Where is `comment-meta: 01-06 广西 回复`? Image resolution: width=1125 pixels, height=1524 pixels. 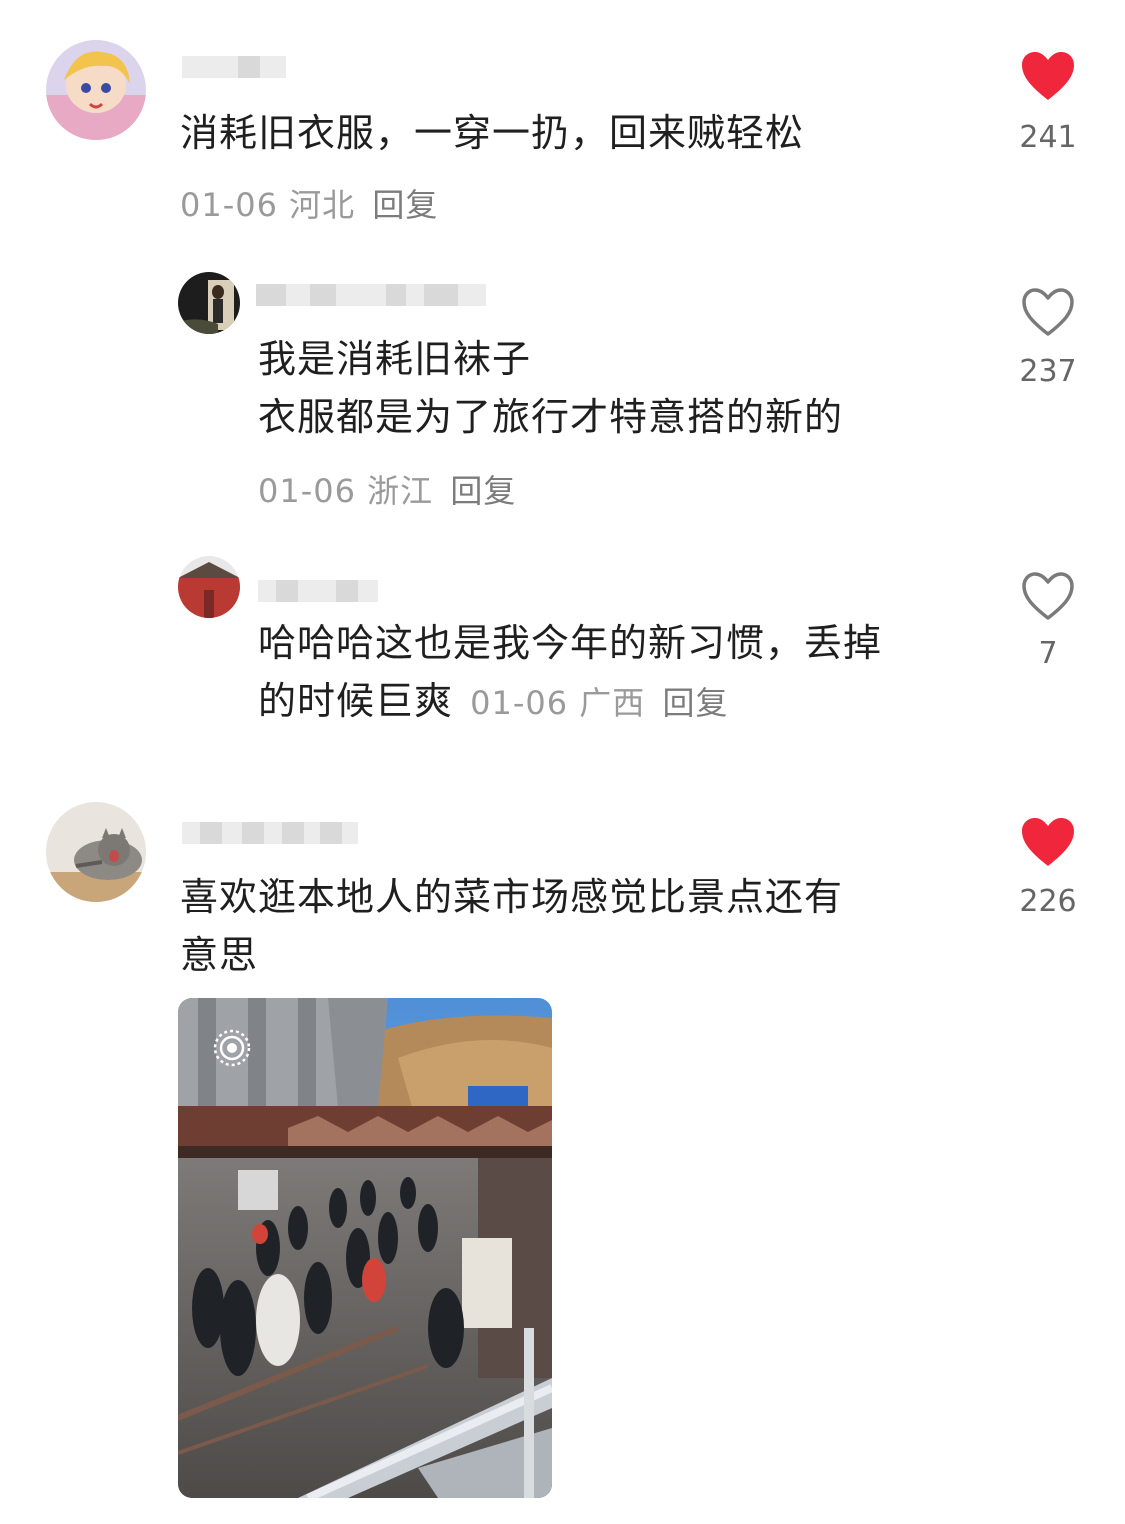
comment-meta: 01-06 广西 回复 is located at coordinates (599, 703).